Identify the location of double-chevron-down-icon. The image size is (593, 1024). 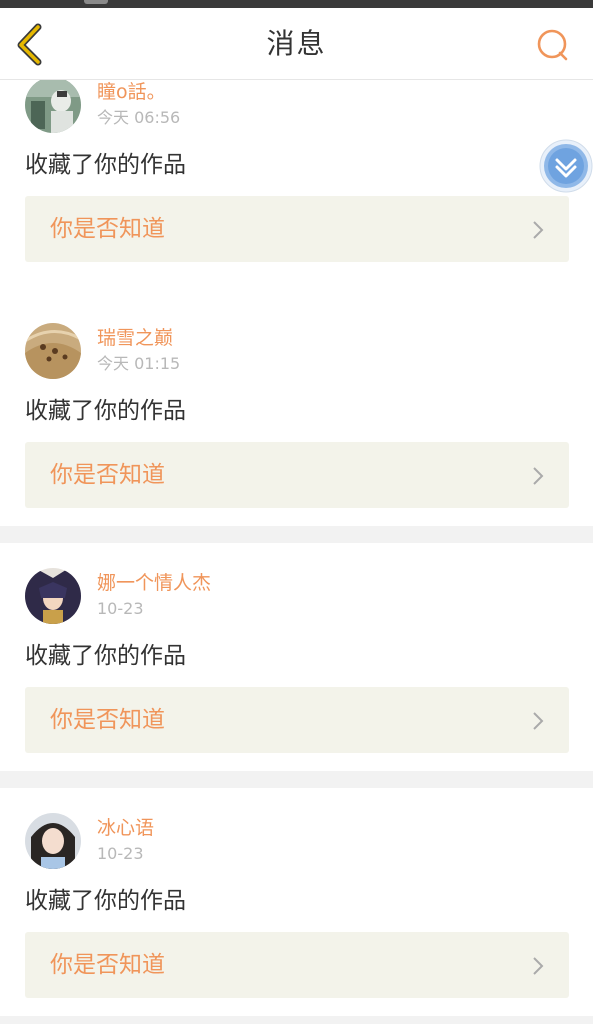
(566, 166).